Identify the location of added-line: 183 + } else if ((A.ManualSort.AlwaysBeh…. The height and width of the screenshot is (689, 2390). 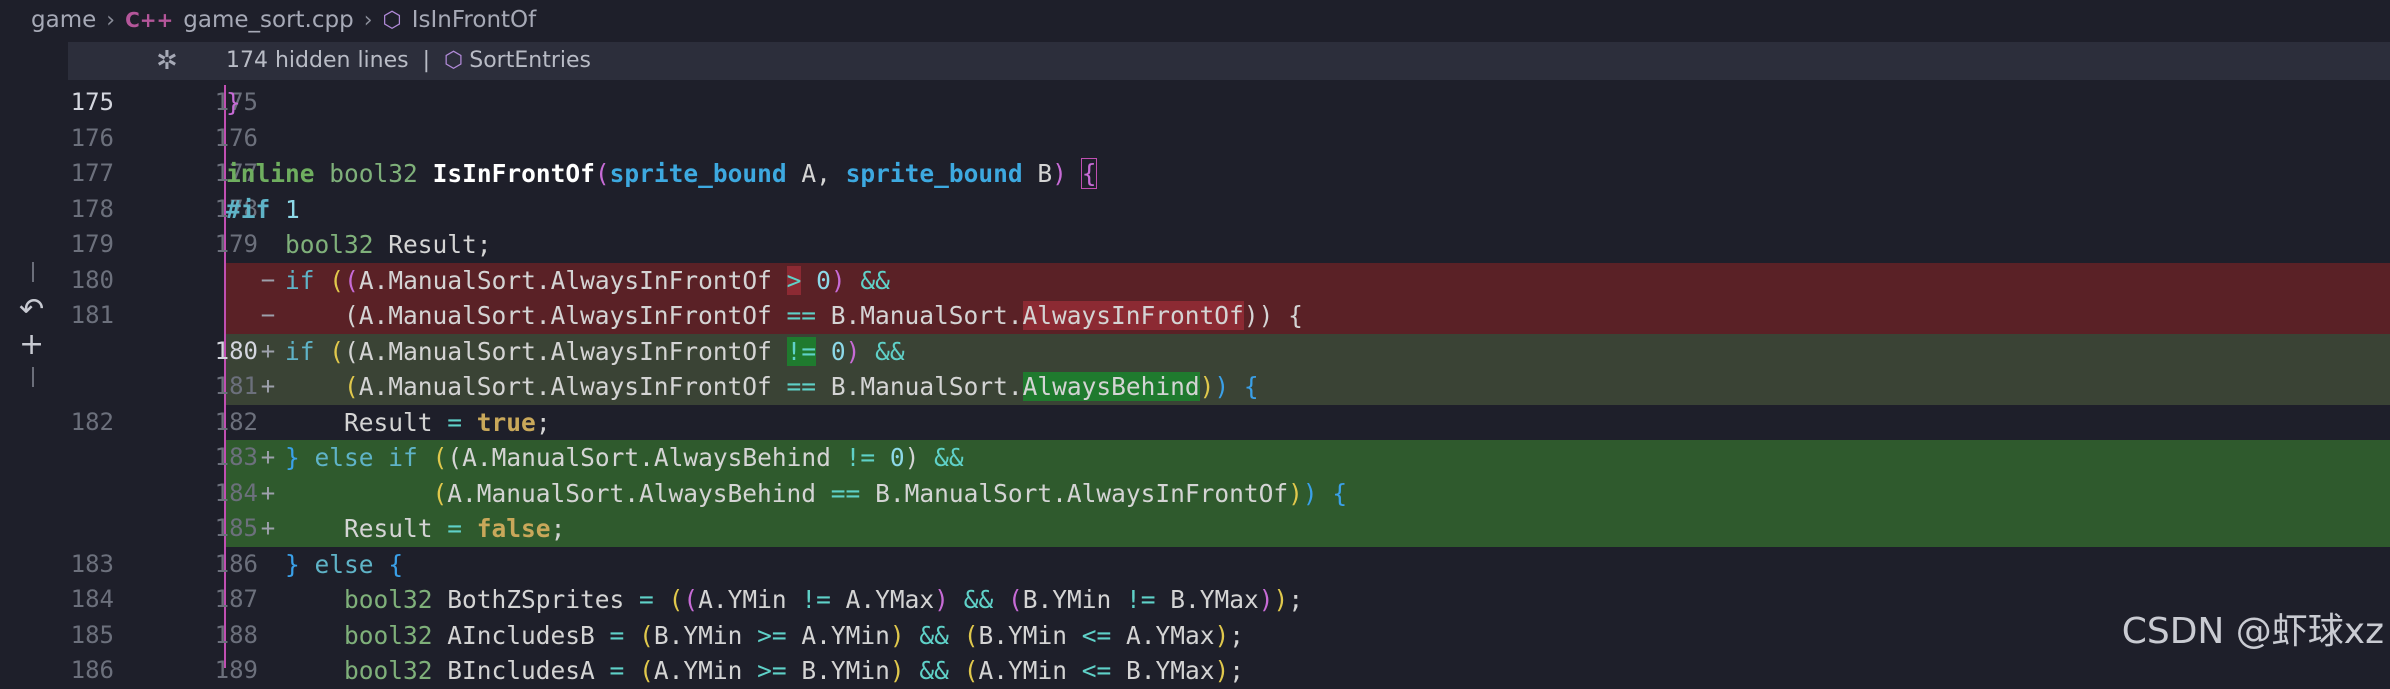
(1229, 458).